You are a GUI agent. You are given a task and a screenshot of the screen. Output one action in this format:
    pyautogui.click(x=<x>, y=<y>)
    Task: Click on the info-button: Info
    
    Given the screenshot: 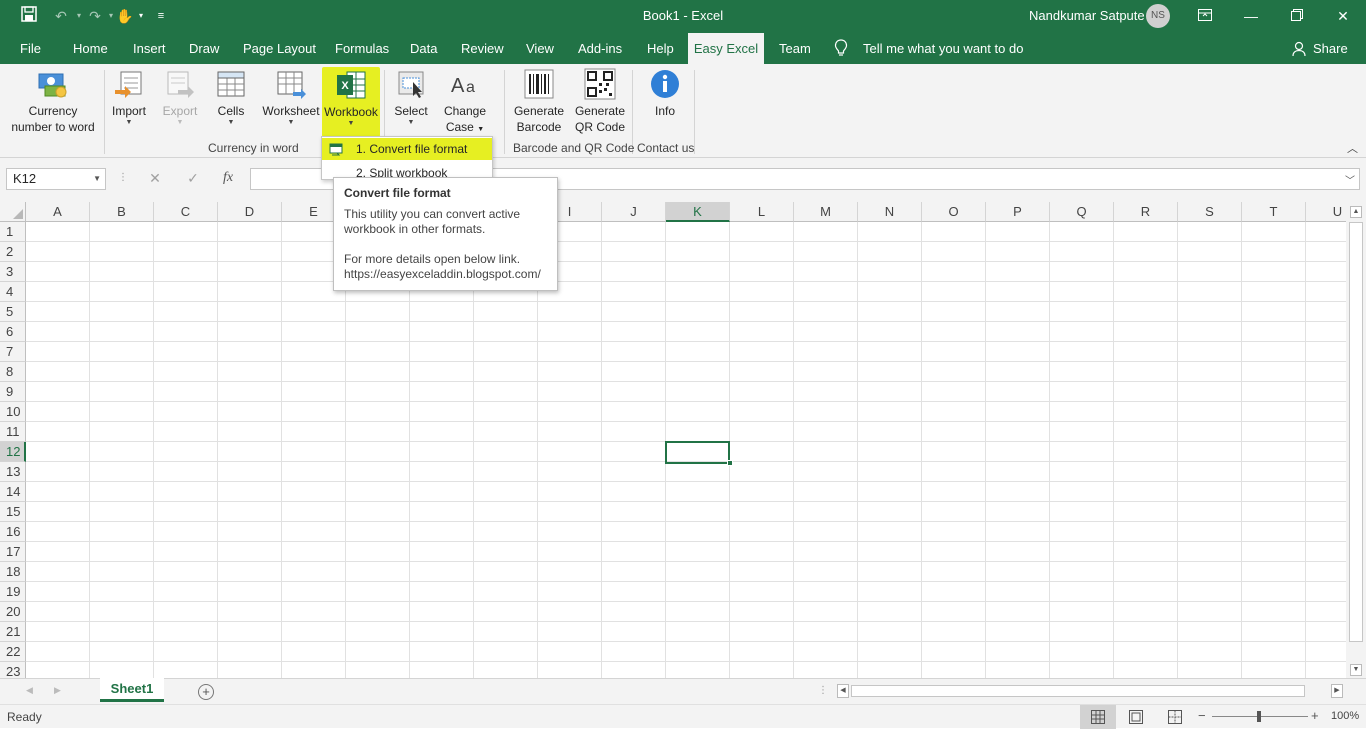 What is the action you would take?
    pyautogui.click(x=665, y=93)
    